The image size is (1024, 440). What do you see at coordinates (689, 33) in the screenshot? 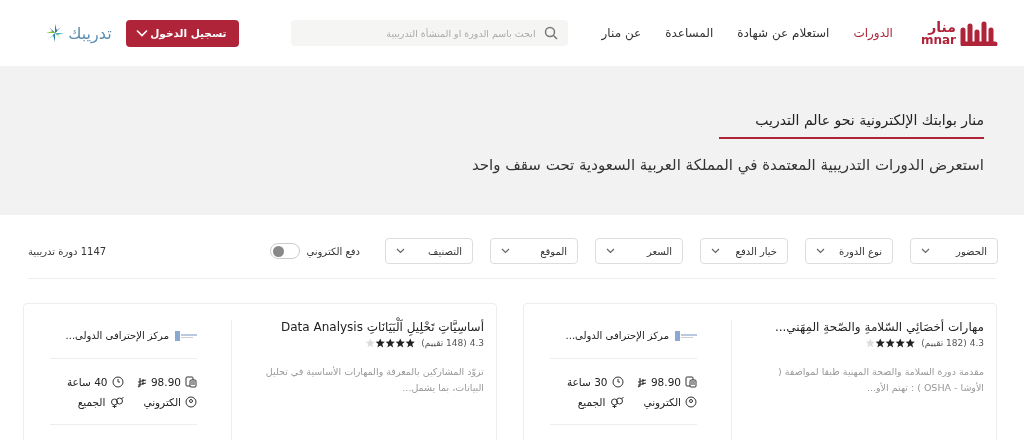
I see `nav-link: المساعدة` at bounding box center [689, 33].